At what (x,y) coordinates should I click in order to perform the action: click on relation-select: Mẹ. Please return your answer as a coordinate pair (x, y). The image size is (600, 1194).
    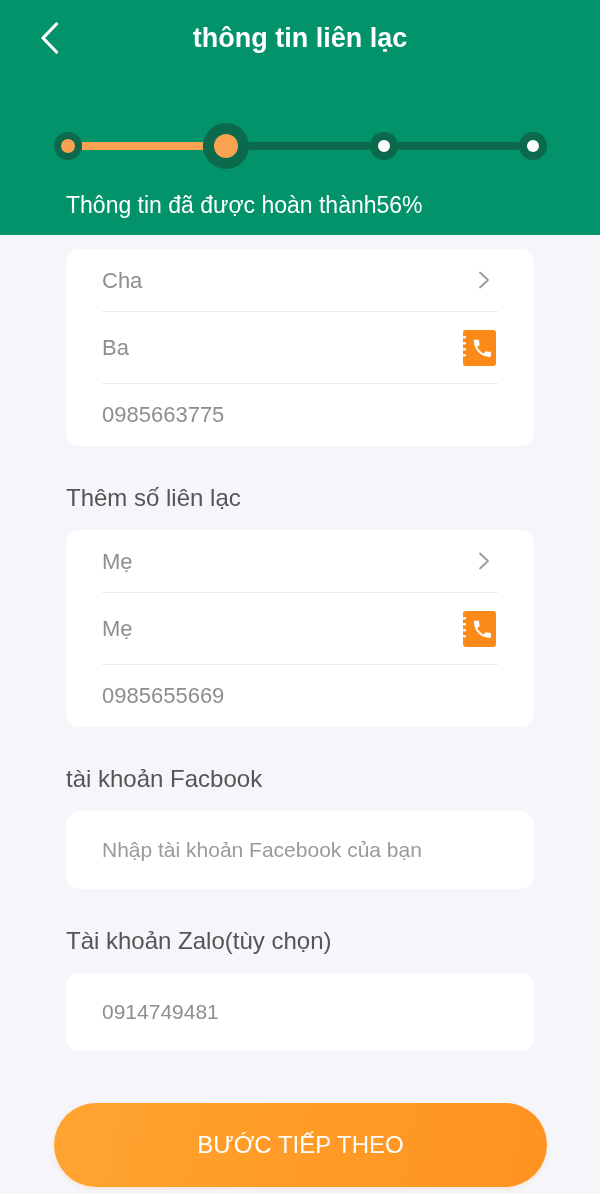
    Looking at the image, I should click on (300, 561).